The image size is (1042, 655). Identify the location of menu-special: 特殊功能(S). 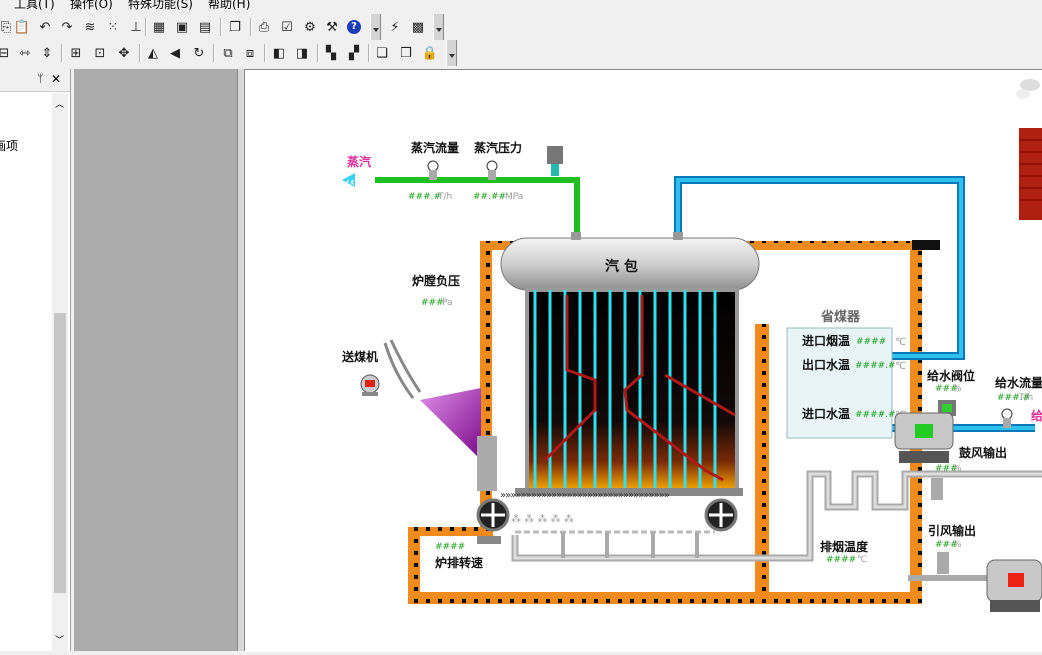
(160, 6).